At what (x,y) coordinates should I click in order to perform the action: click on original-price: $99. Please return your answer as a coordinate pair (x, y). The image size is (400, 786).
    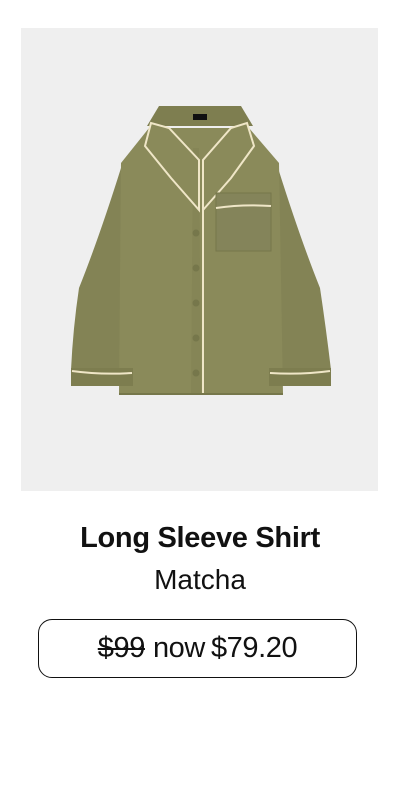
    Looking at the image, I should click on (121, 648).